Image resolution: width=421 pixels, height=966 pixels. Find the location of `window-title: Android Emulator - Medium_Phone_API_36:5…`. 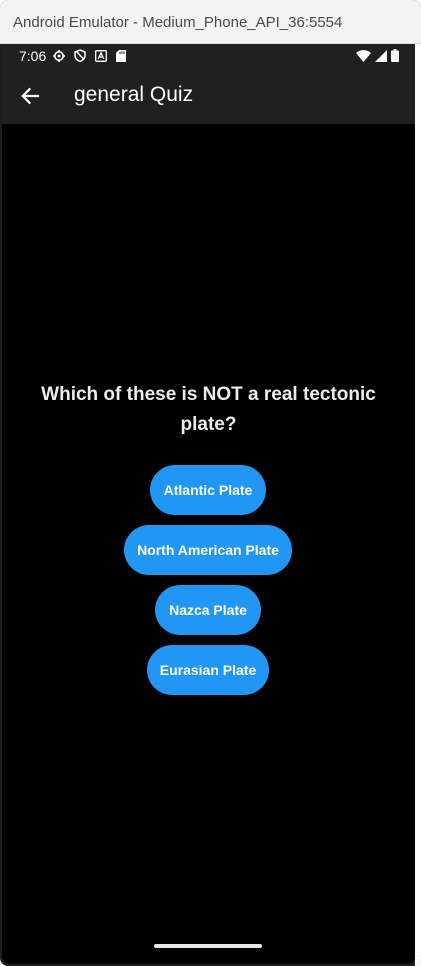

window-title: Android Emulator - Medium_Phone_API_36:5… is located at coordinates (178, 22).